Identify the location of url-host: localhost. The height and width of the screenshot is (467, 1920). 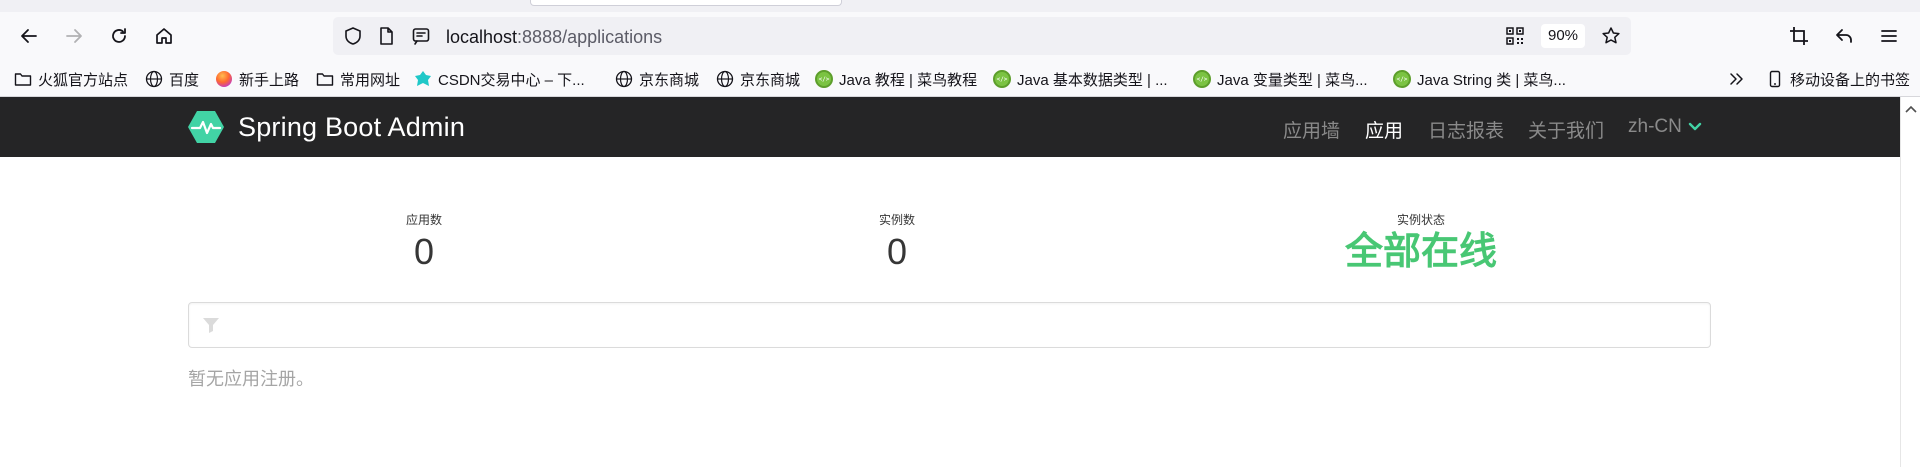
(482, 37).